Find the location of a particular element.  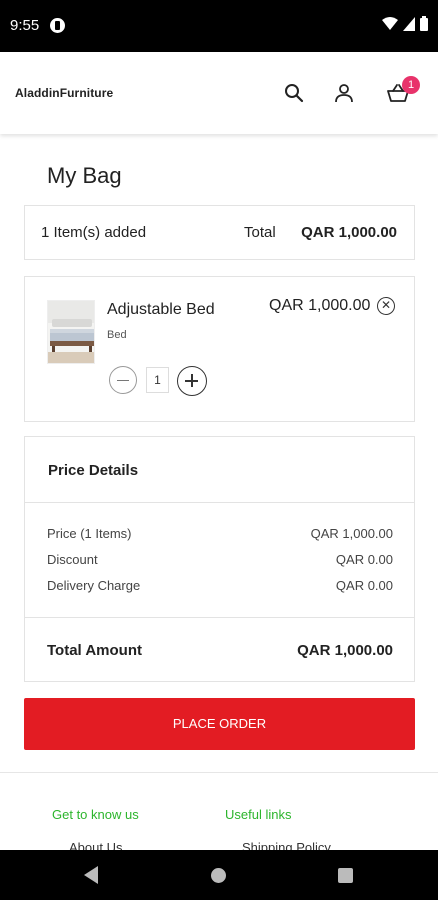

quantity-increase-button is located at coordinates (192, 381).